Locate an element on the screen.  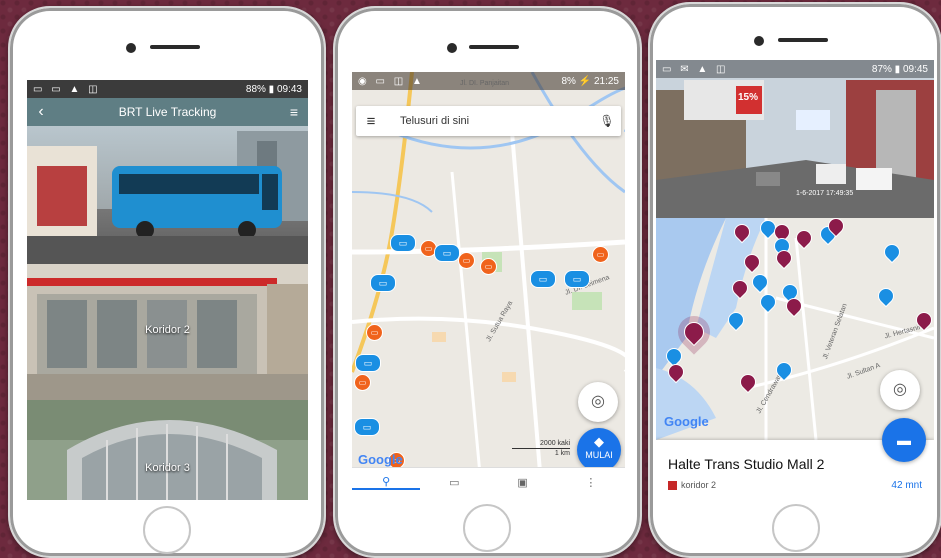
status-icons: ▭ ▭ ▲ ◫ is located at coordinates (67, 89).